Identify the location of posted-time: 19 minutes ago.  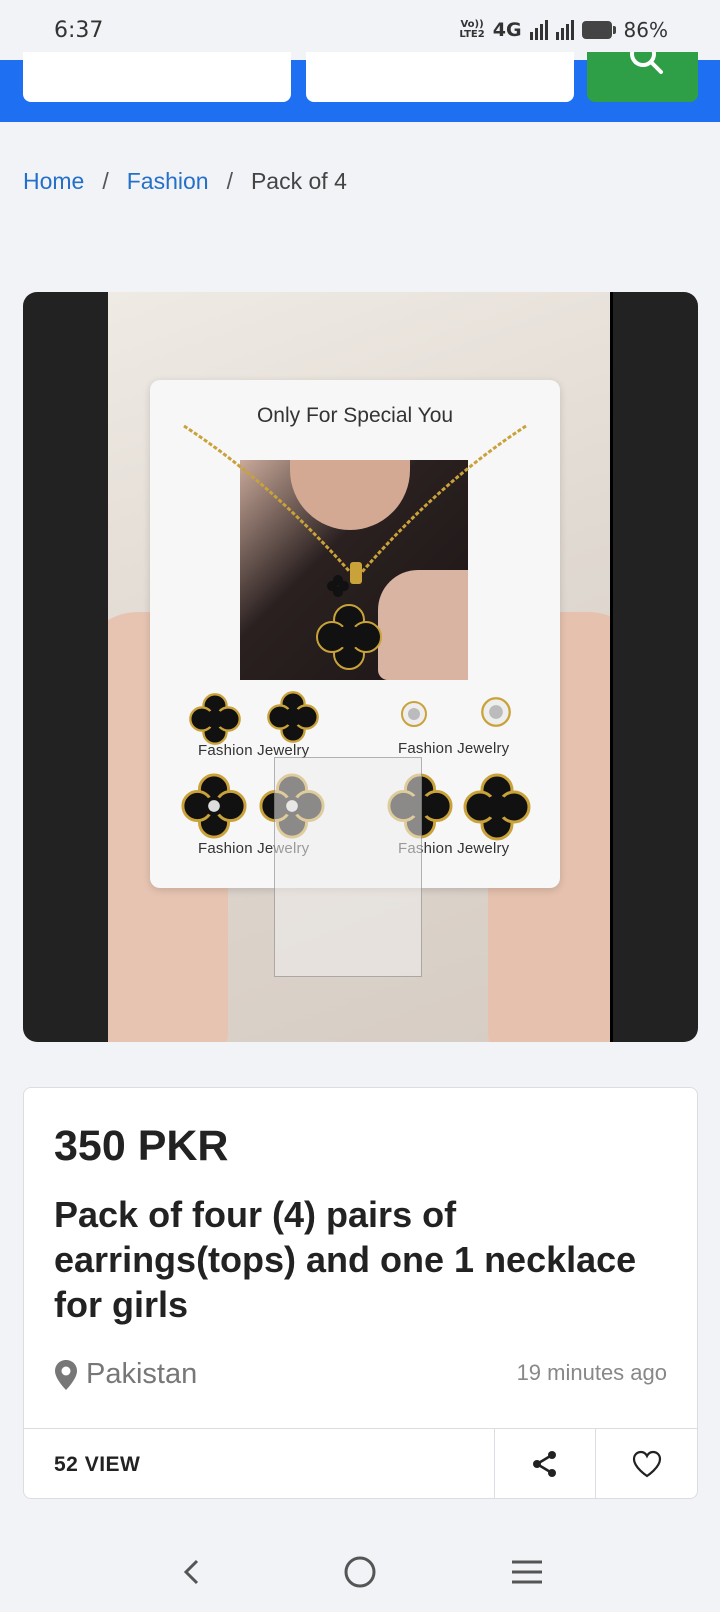
(591, 1372).